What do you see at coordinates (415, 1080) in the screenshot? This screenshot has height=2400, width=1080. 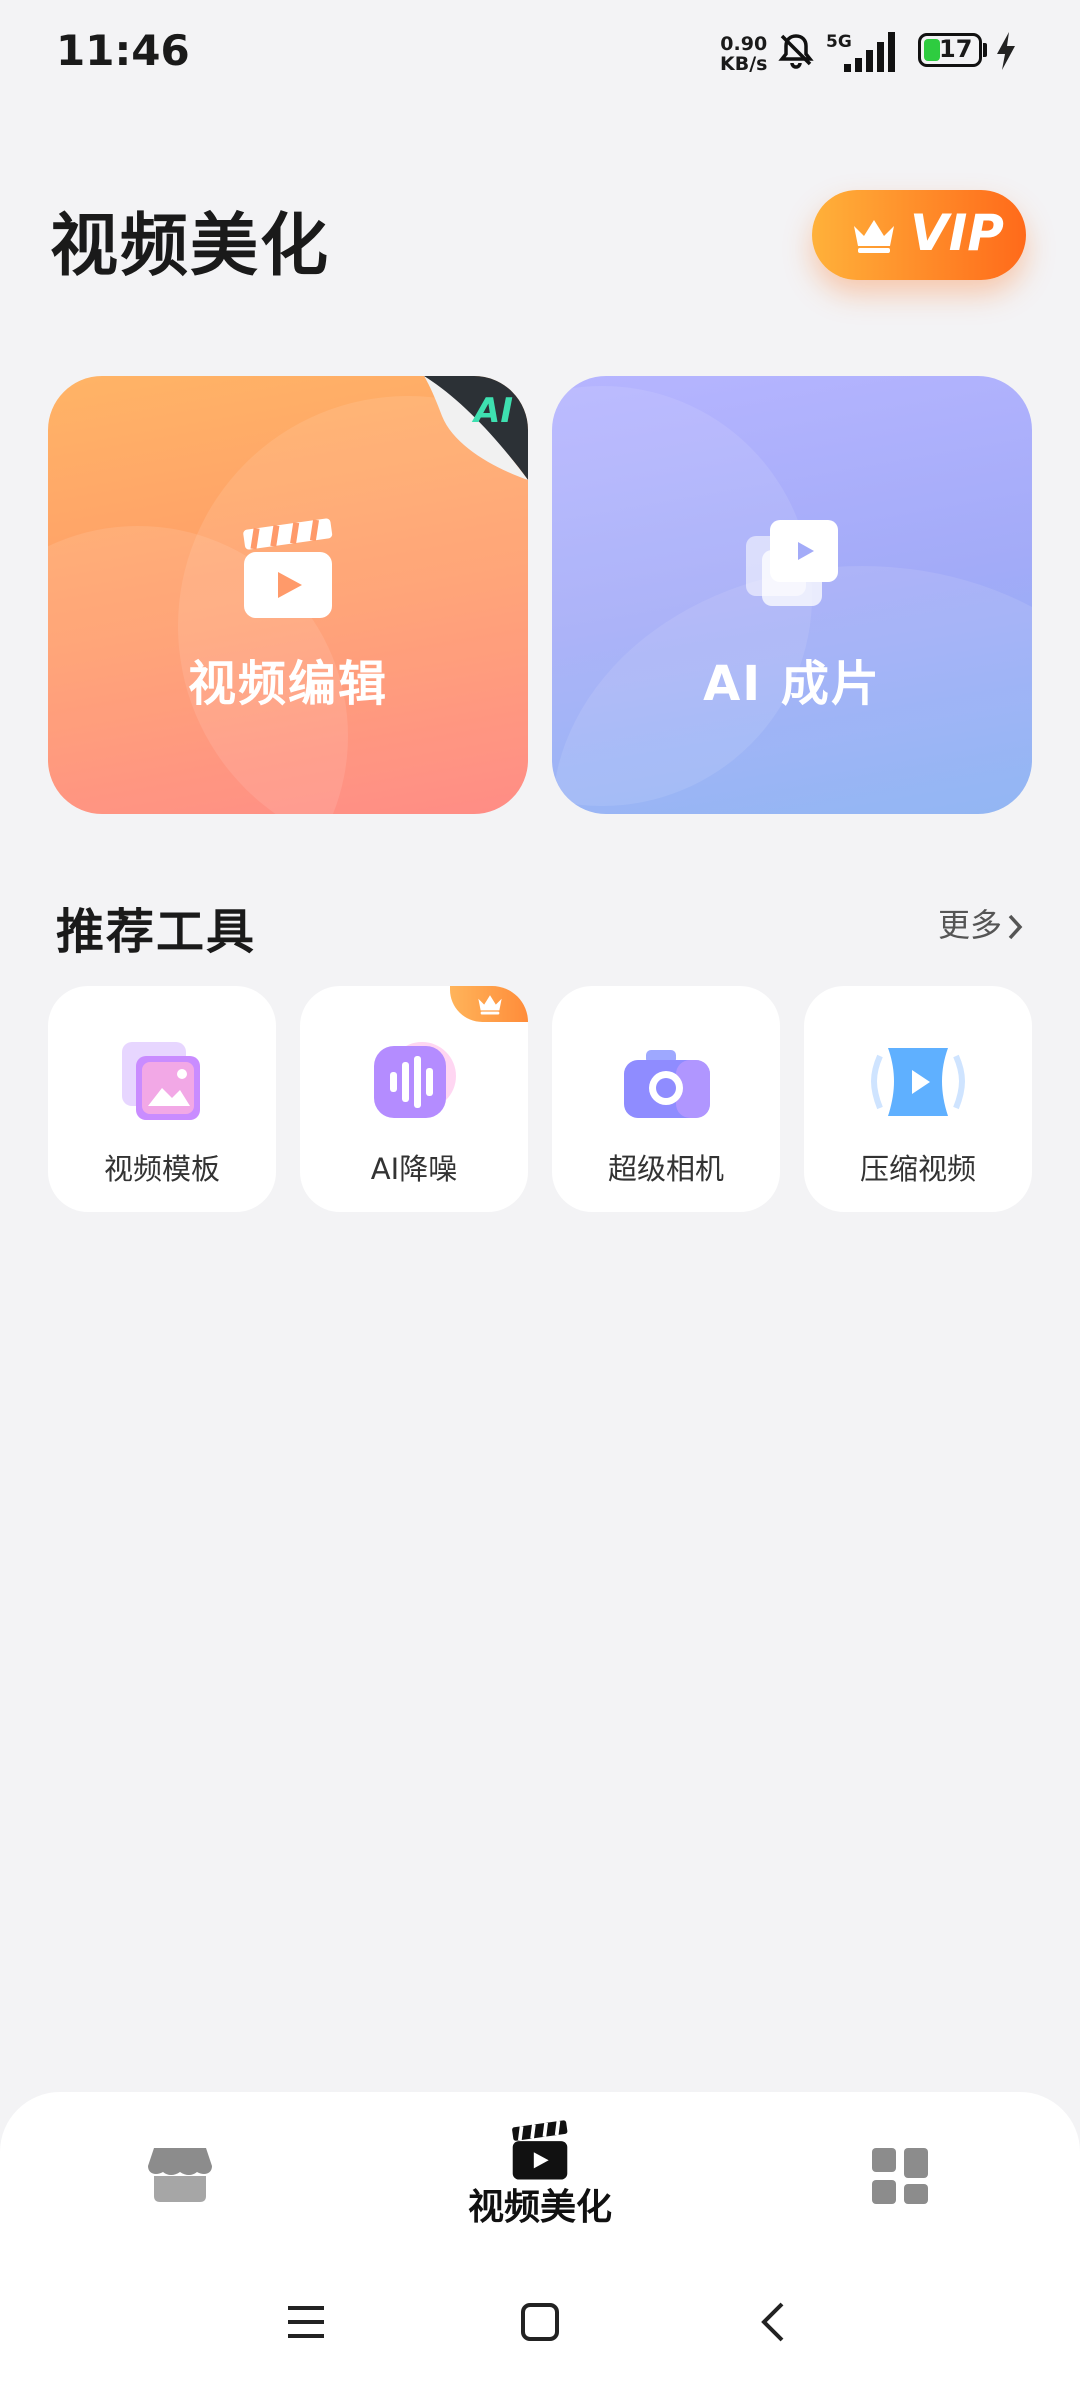 I see `noise-reduction-icon` at bounding box center [415, 1080].